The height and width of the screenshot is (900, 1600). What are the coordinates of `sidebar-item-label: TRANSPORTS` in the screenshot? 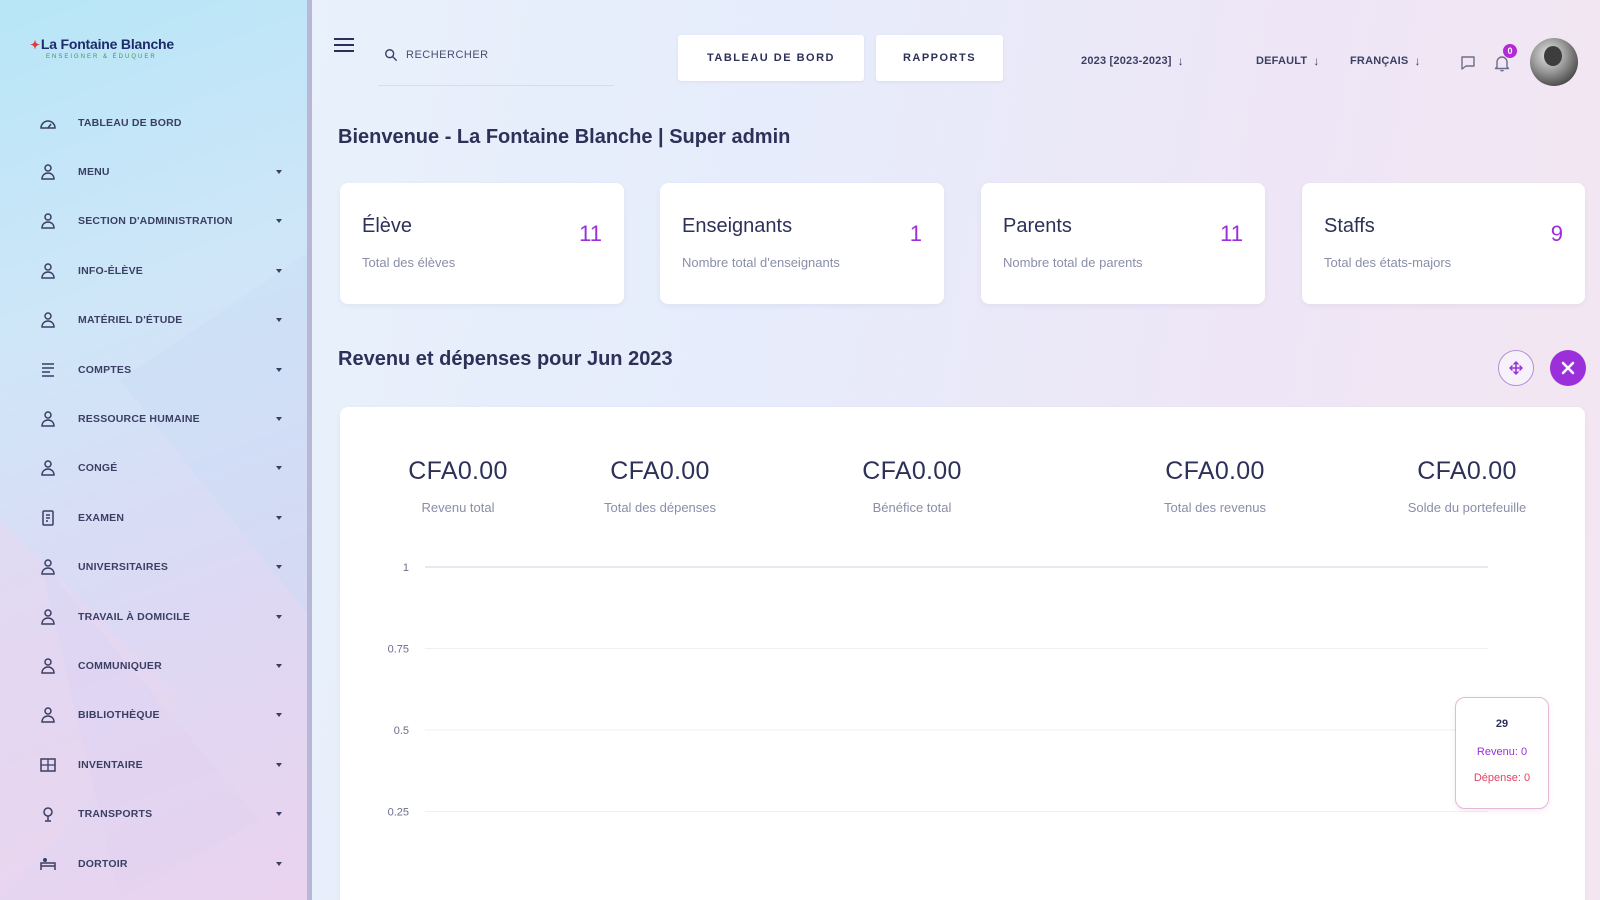 It's located at (115, 814).